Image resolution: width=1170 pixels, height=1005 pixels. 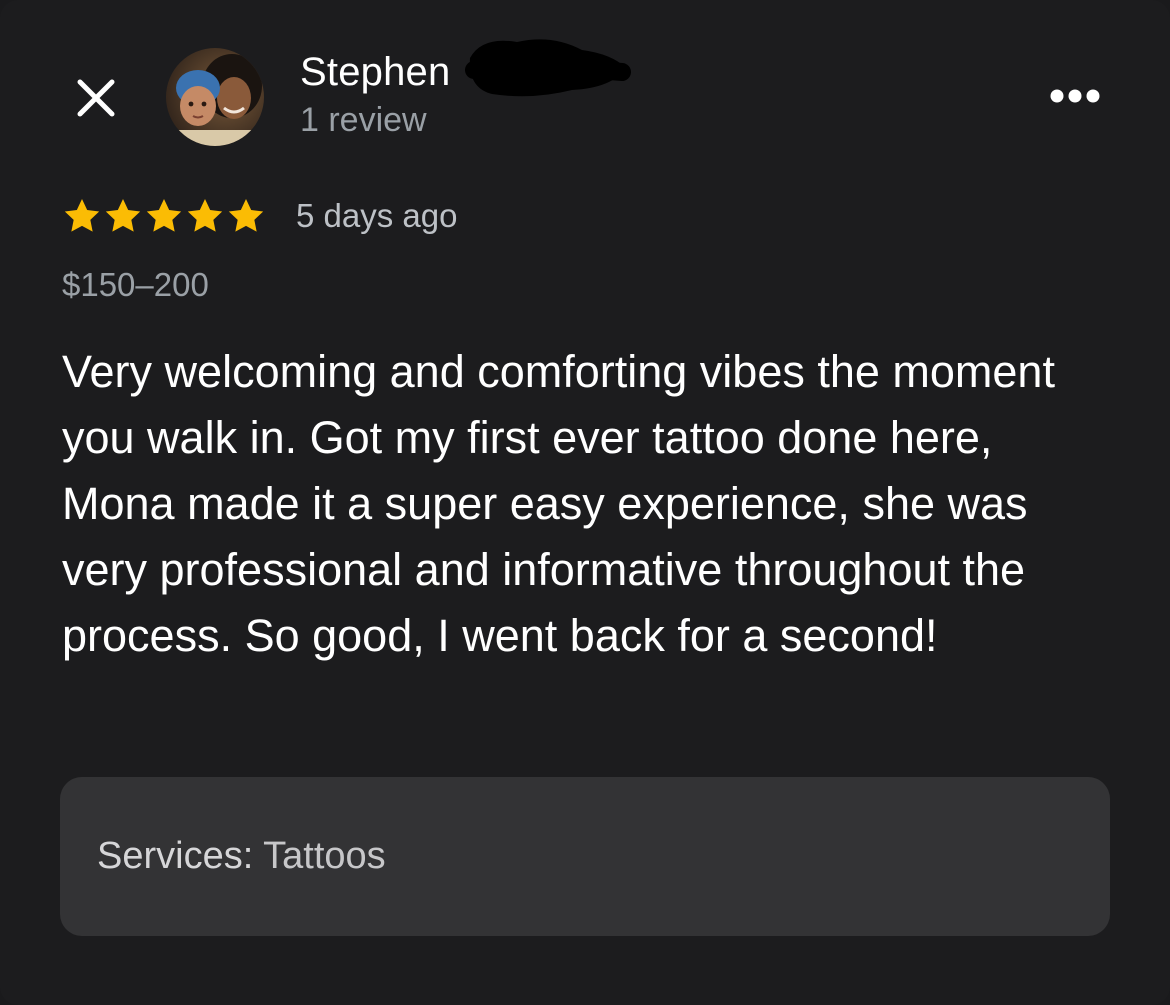 I want to click on close-icon, so click(x=96, y=98).